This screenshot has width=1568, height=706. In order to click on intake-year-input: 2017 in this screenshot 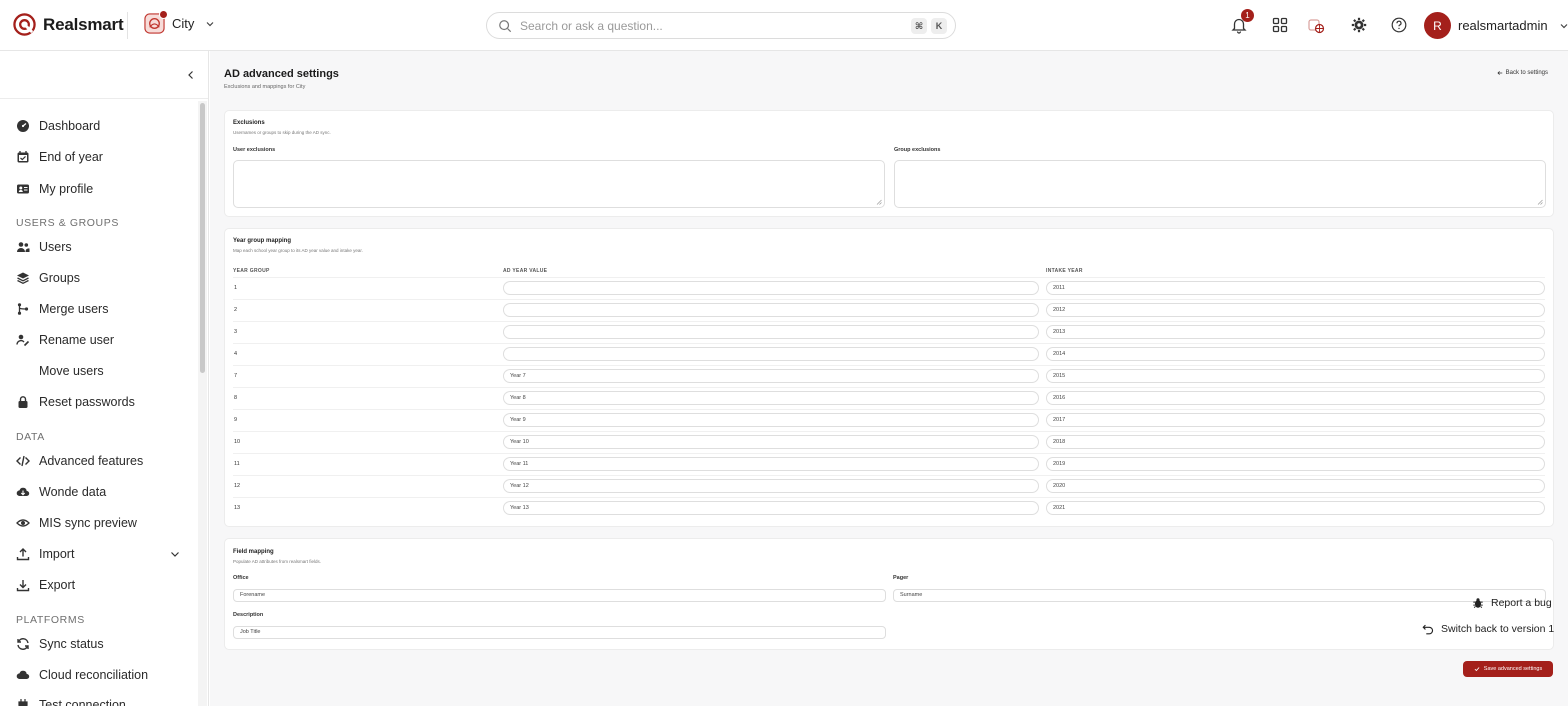, I will do `click(1295, 420)`.